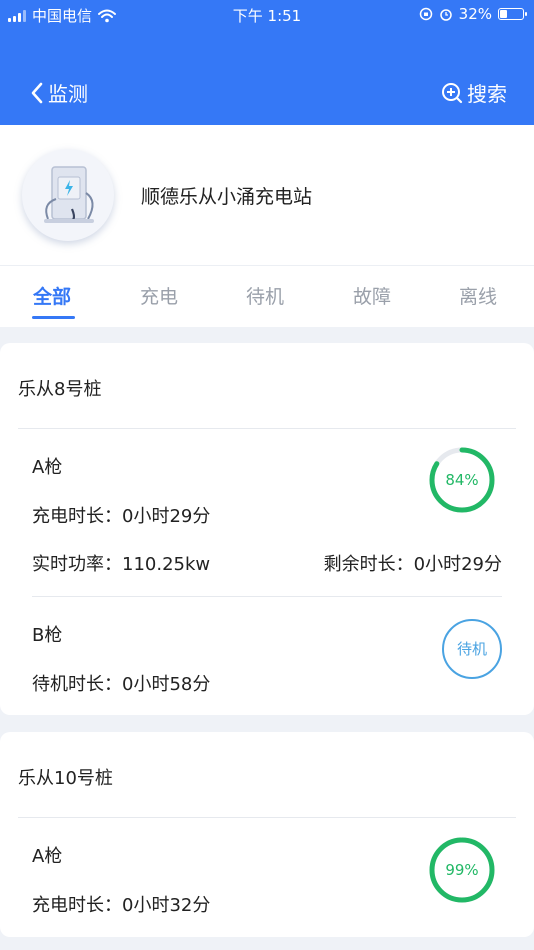 This screenshot has width=534, height=950. I want to click on standby-duration: 待机时长：0小时58分, so click(121, 684).